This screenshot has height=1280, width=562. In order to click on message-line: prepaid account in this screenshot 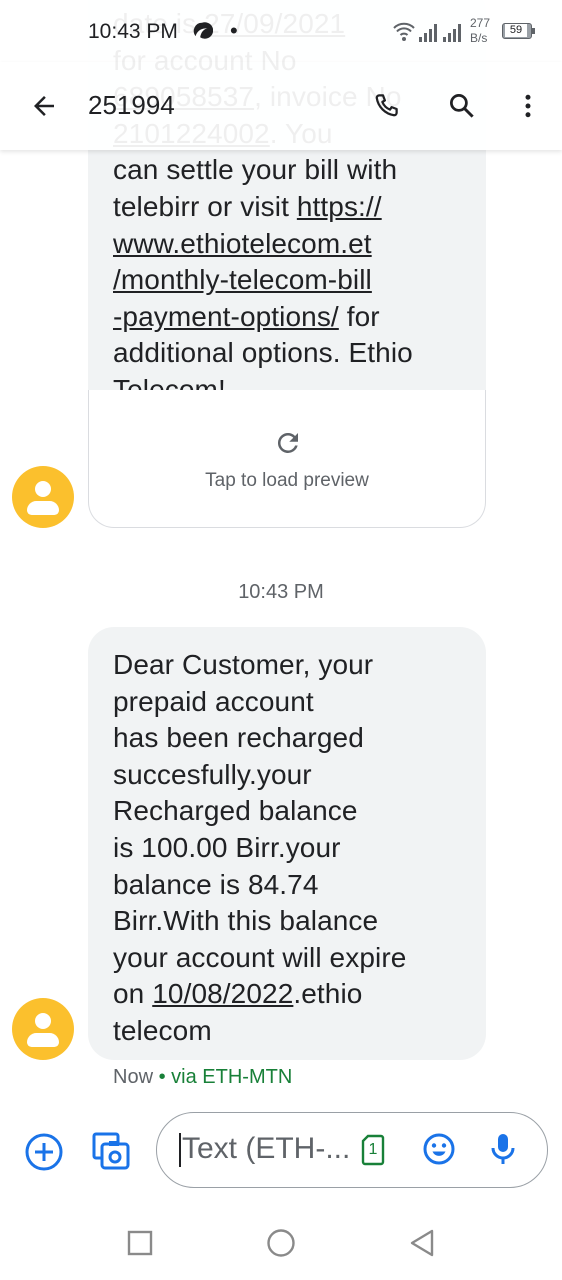, I will do `click(287, 702)`.